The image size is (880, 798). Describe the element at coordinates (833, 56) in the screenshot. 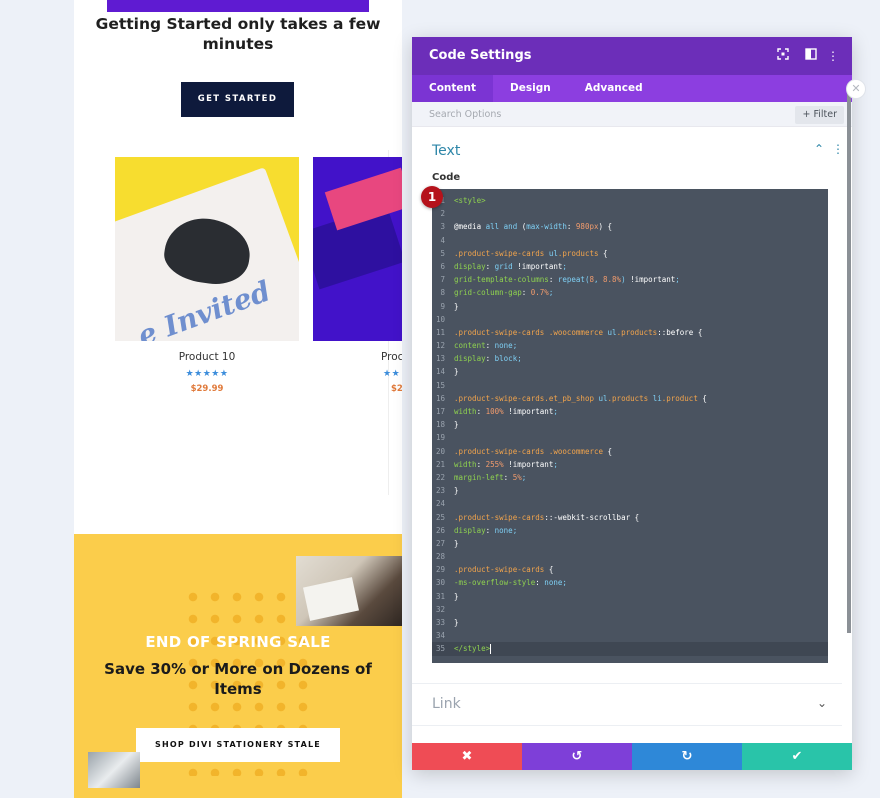

I see `more-vertical-icon: ⋮` at that location.